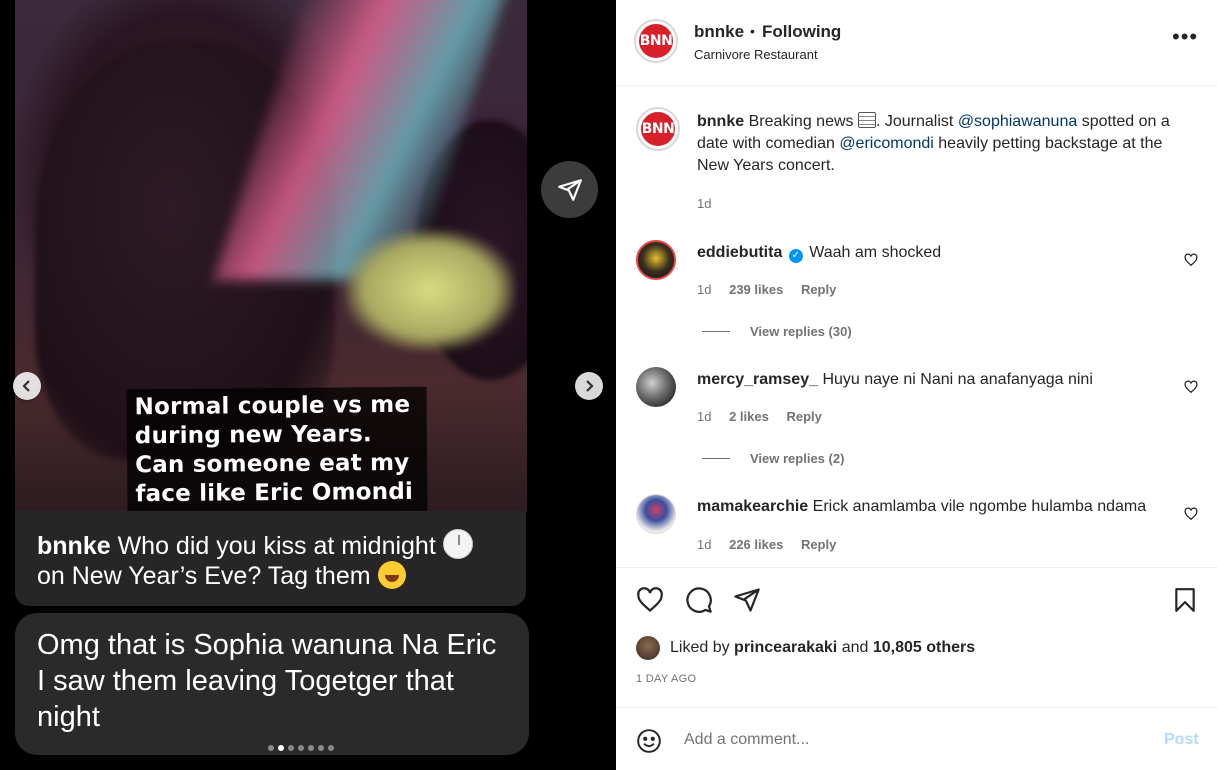  What do you see at coordinates (801, 32) in the screenshot?
I see `following-button: Following` at bounding box center [801, 32].